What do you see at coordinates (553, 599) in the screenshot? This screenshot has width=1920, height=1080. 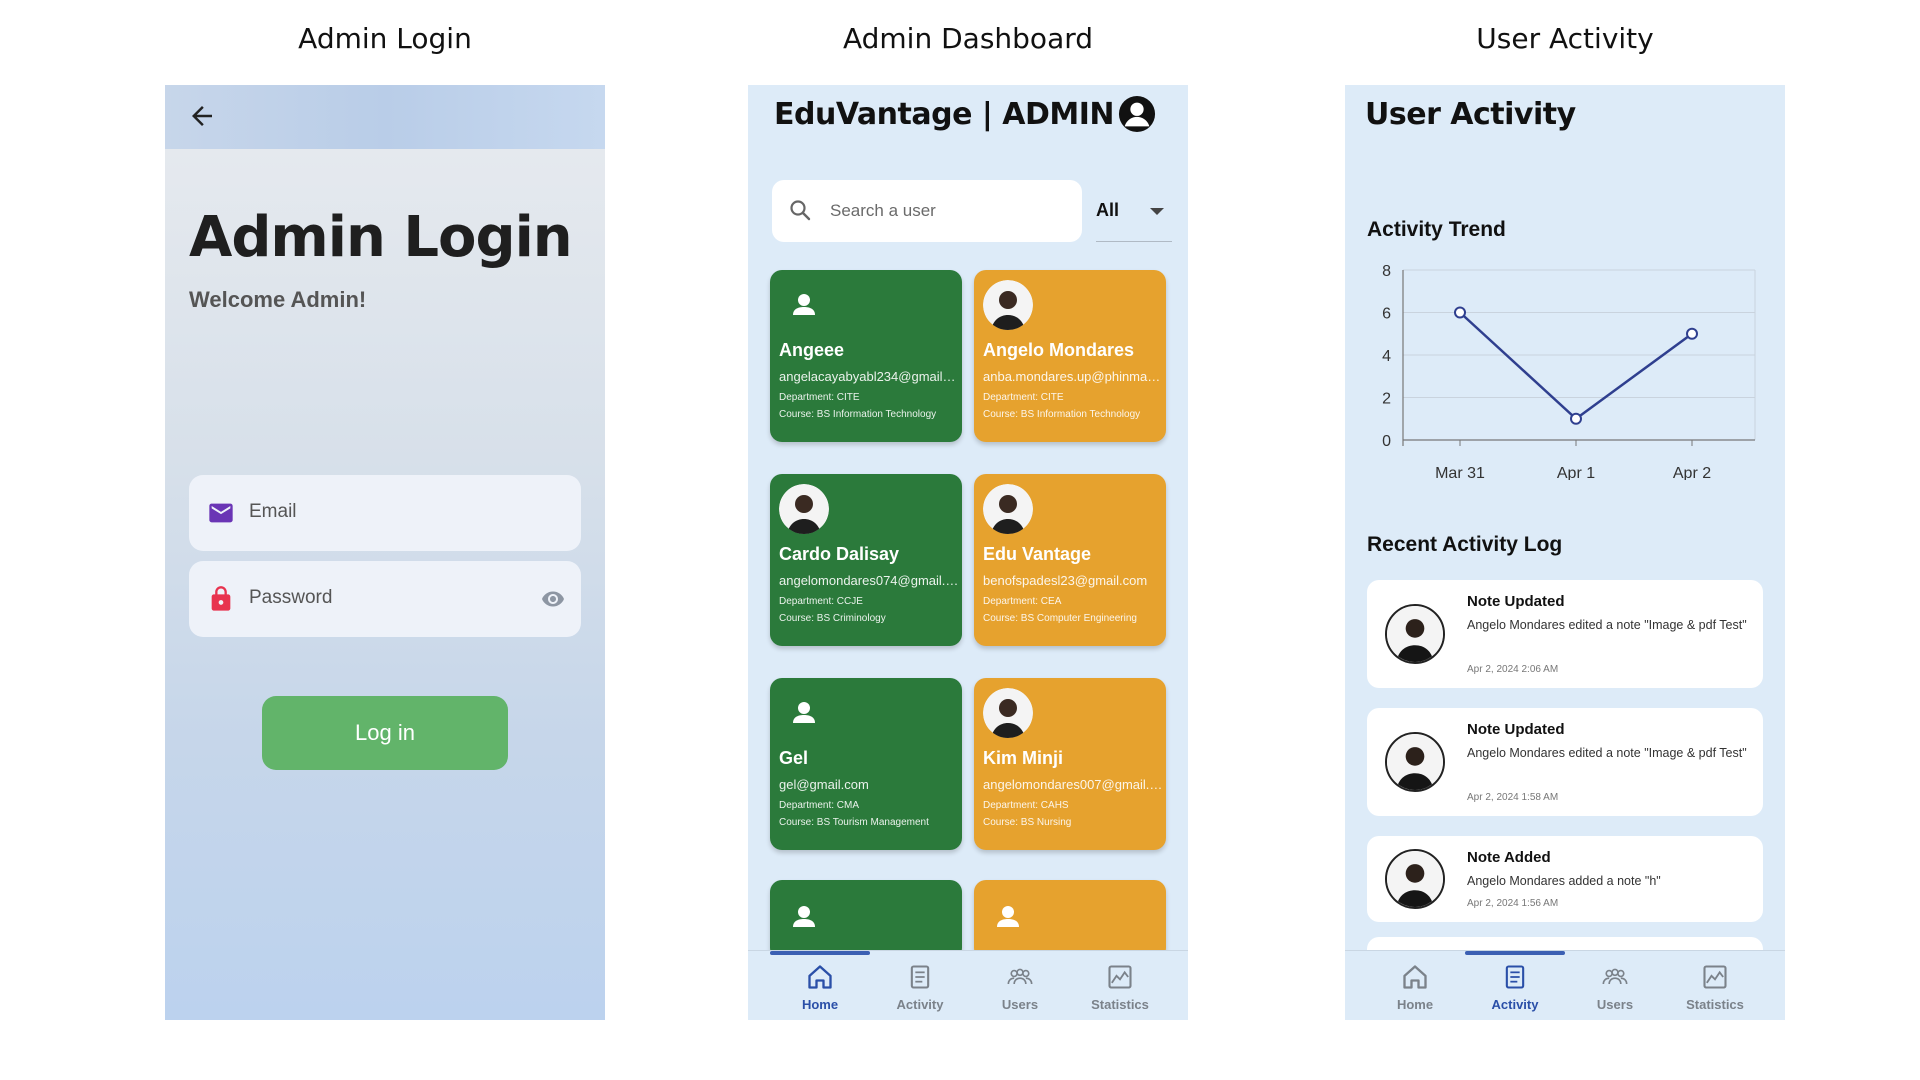 I see `eye-icon` at bounding box center [553, 599].